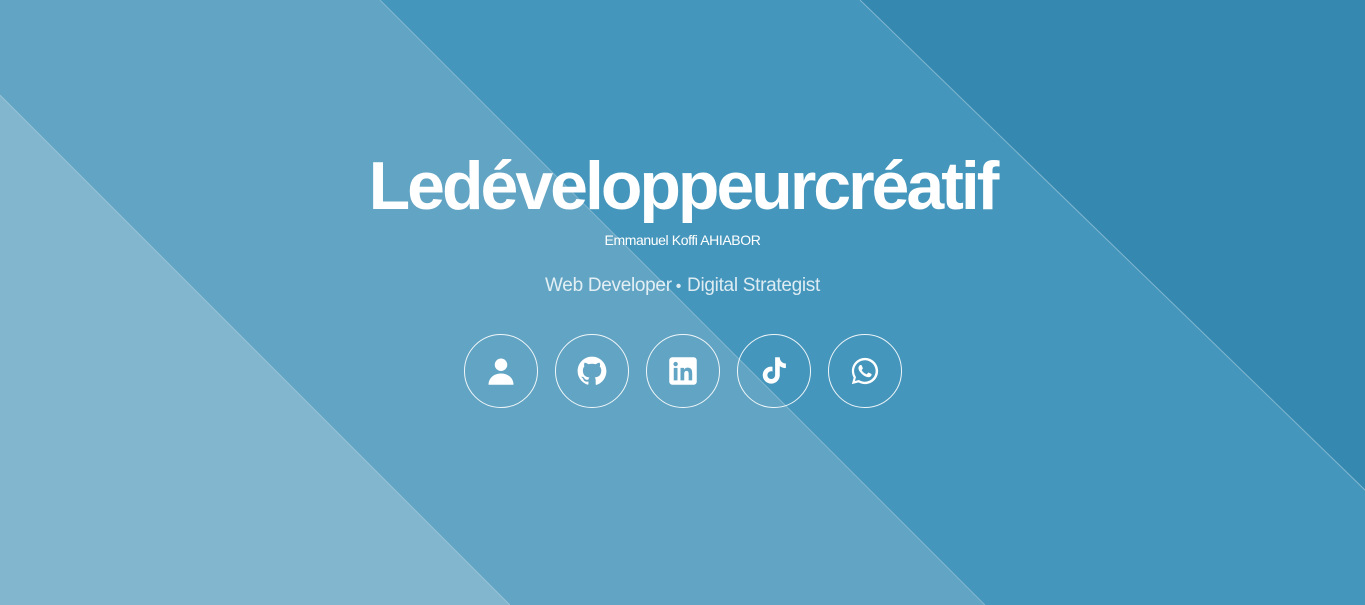  I want to click on linkedin-icon, so click(682, 371).